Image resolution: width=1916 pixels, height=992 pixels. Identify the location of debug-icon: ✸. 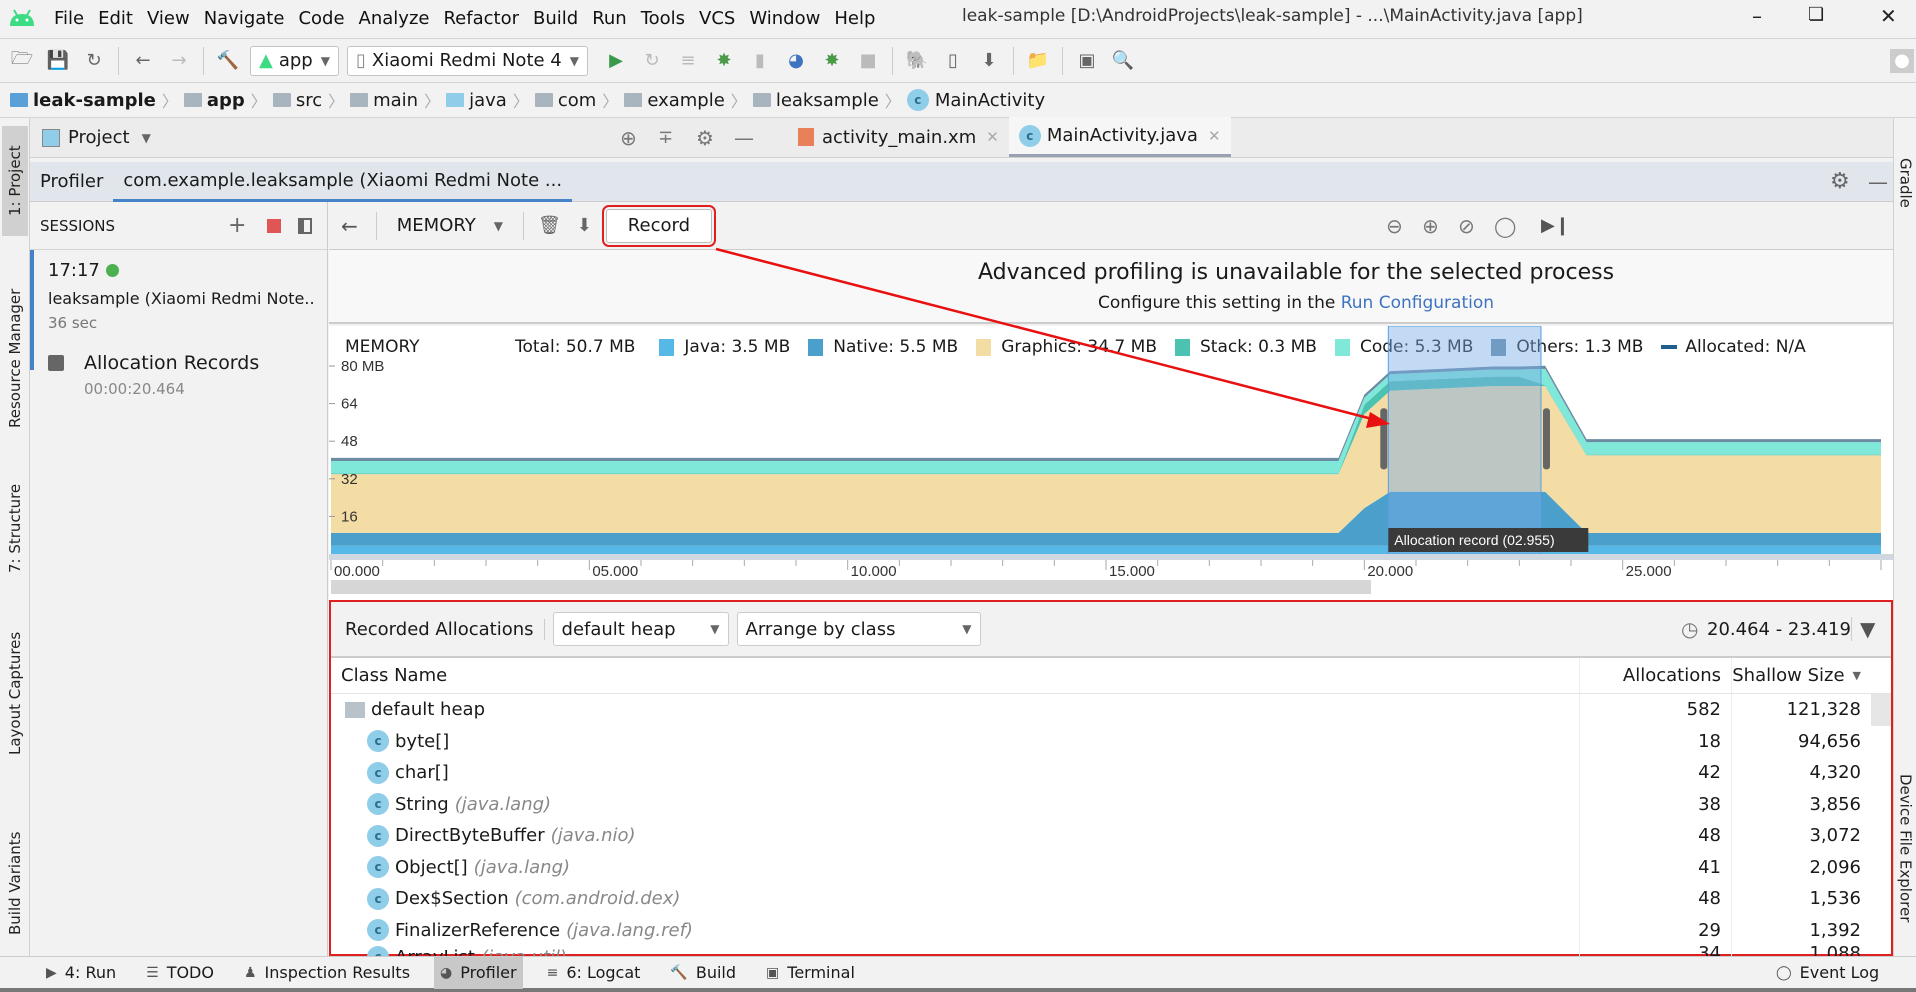
(724, 61).